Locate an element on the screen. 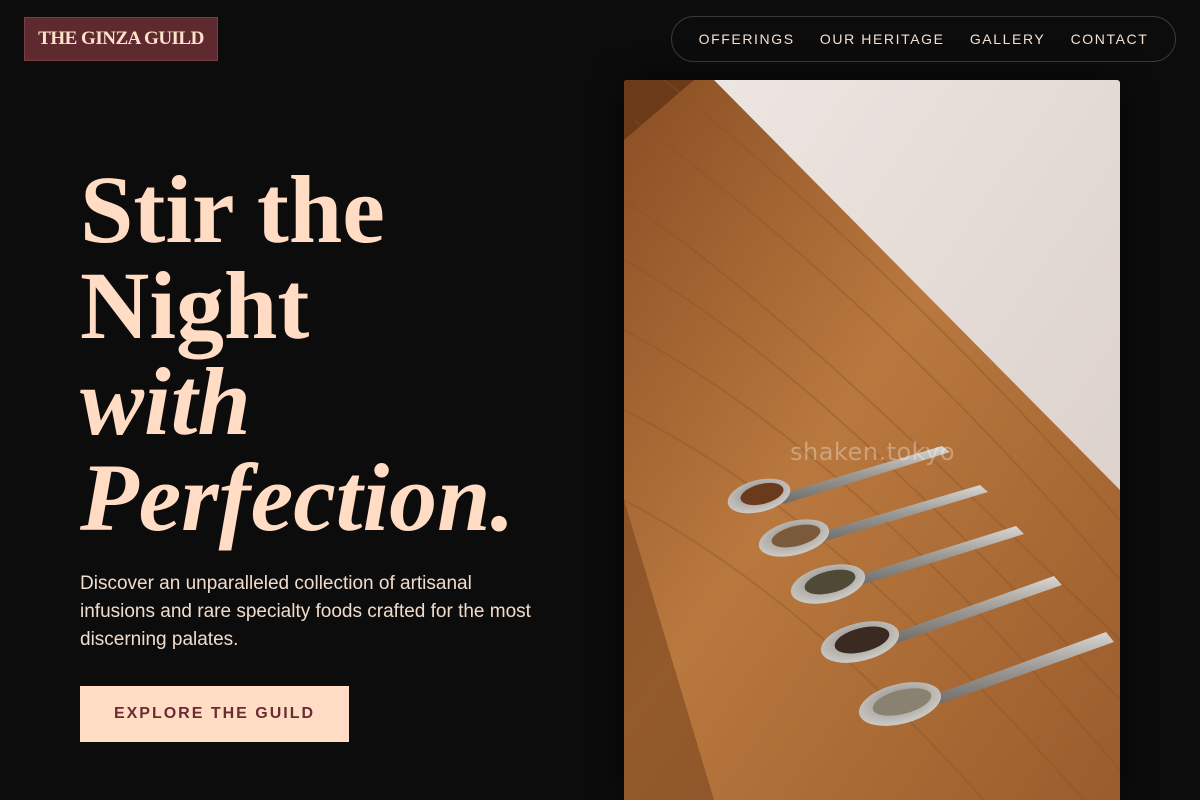  nav-item-contact: CONTACT is located at coordinates (1110, 39).